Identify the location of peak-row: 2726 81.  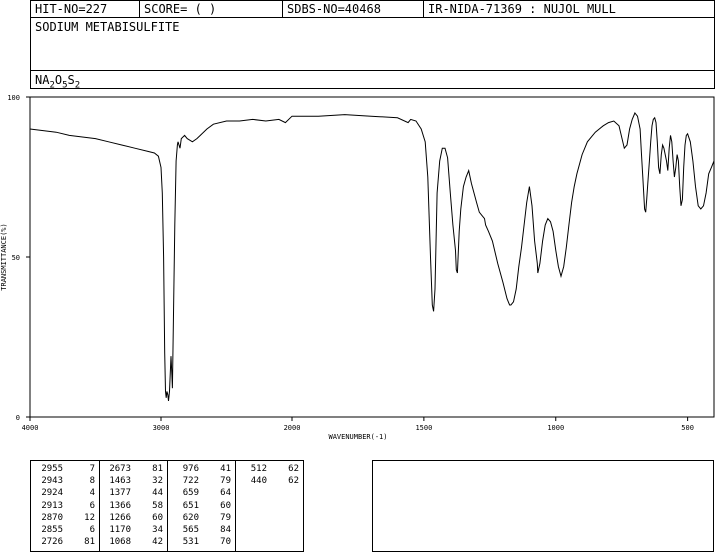
(65, 542).